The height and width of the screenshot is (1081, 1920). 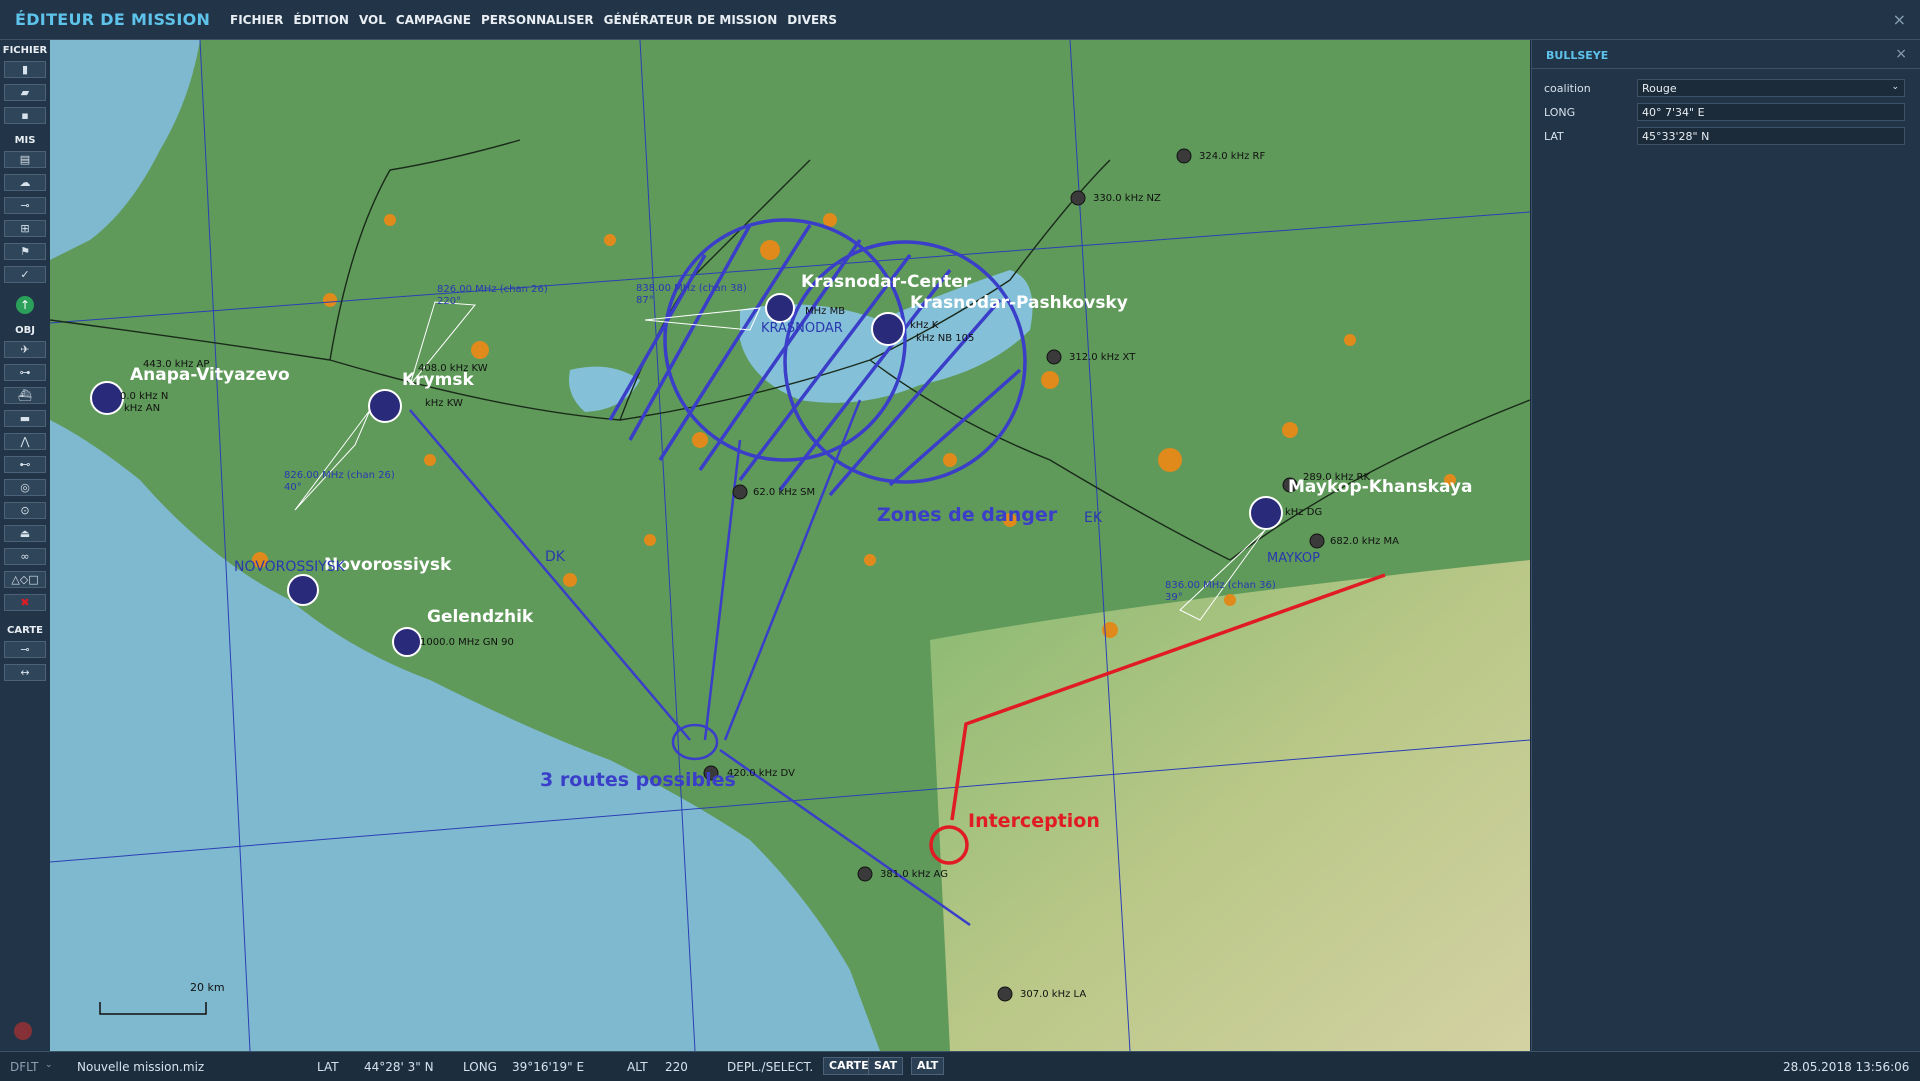 I want to click on menu-fichier: FICHIER, so click(x=256, y=20).